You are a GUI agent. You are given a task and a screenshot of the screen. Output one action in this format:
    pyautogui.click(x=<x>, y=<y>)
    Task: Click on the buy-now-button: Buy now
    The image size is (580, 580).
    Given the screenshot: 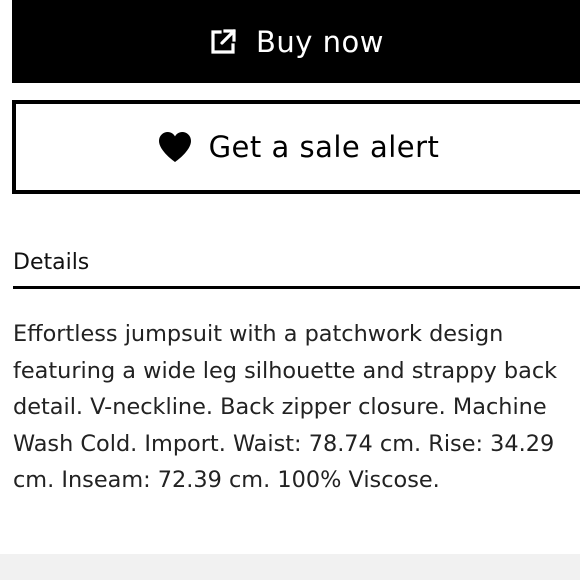 What is the action you would take?
    pyautogui.click(x=296, y=41)
    